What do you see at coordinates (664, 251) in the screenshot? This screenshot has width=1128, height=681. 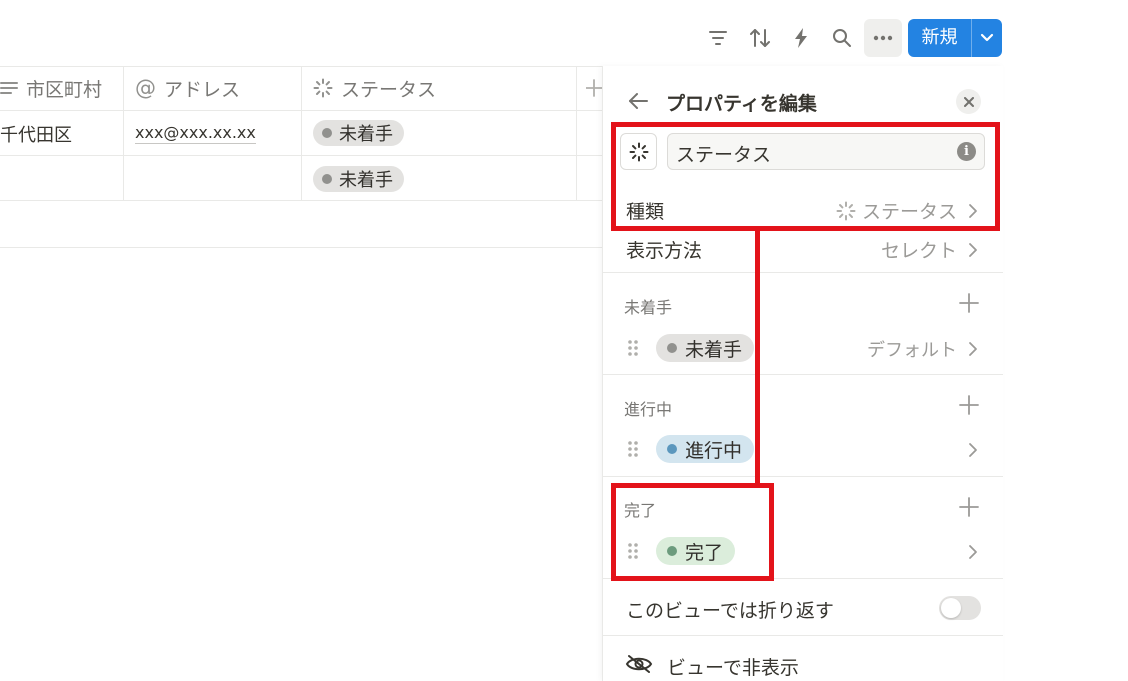 I see `display-label: 表示方法` at bounding box center [664, 251].